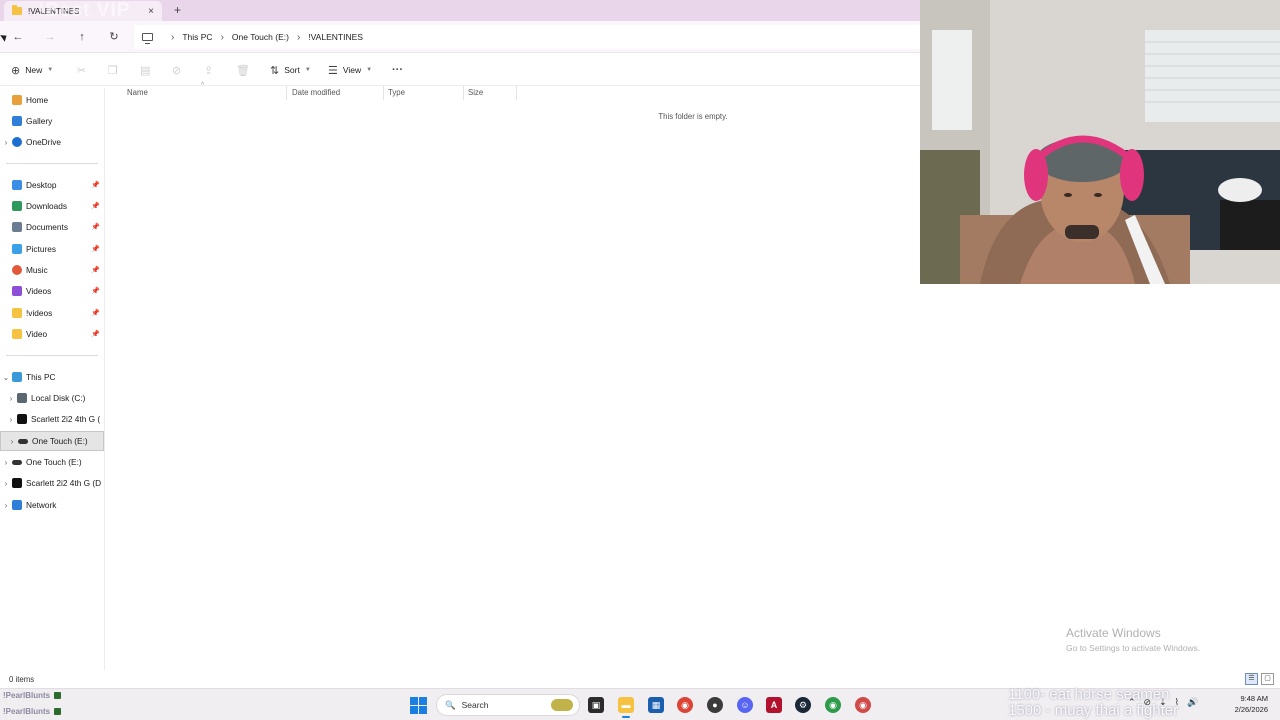 The image size is (1280, 720). I want to click on breadcrumb-this-pc: This PC, so click(197, 37).